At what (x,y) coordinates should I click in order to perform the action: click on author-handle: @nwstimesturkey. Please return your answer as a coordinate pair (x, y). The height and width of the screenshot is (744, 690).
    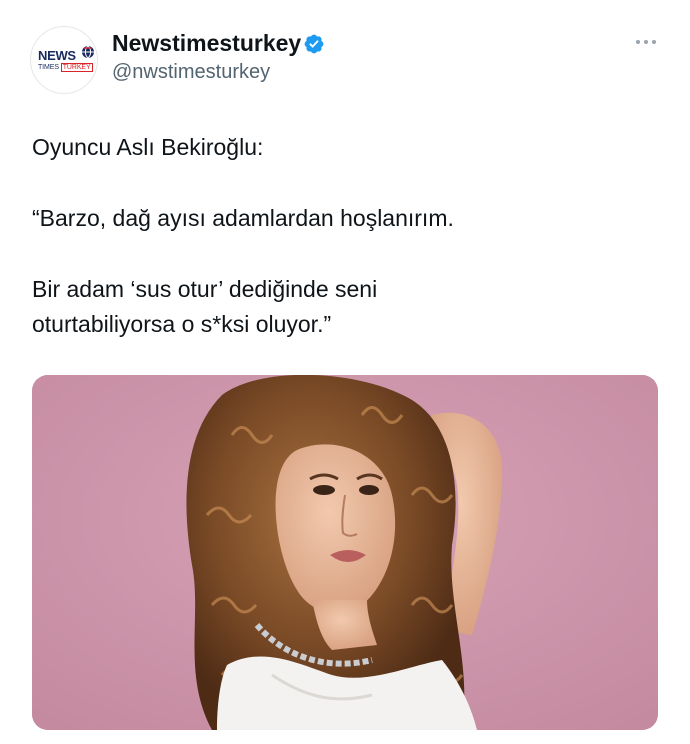
    Looking at the image, I should click on (191, 72).